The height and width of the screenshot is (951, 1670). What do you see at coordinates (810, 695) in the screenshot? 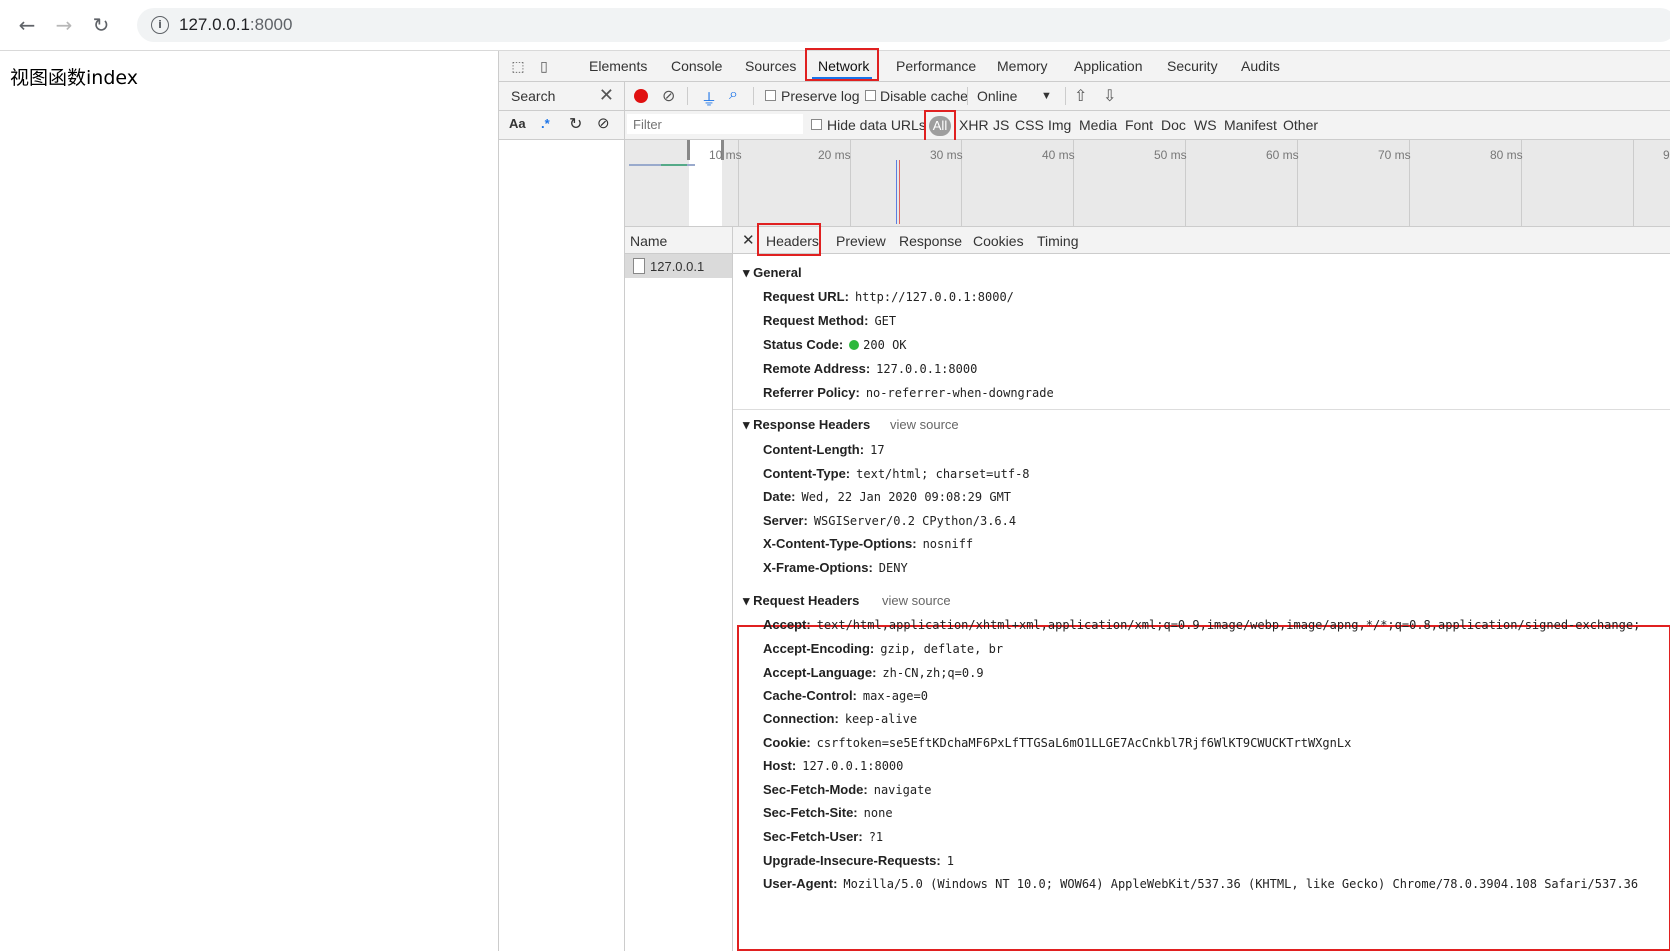
I see `header-key: Cache-Control:` at bounding box center [810, 695].